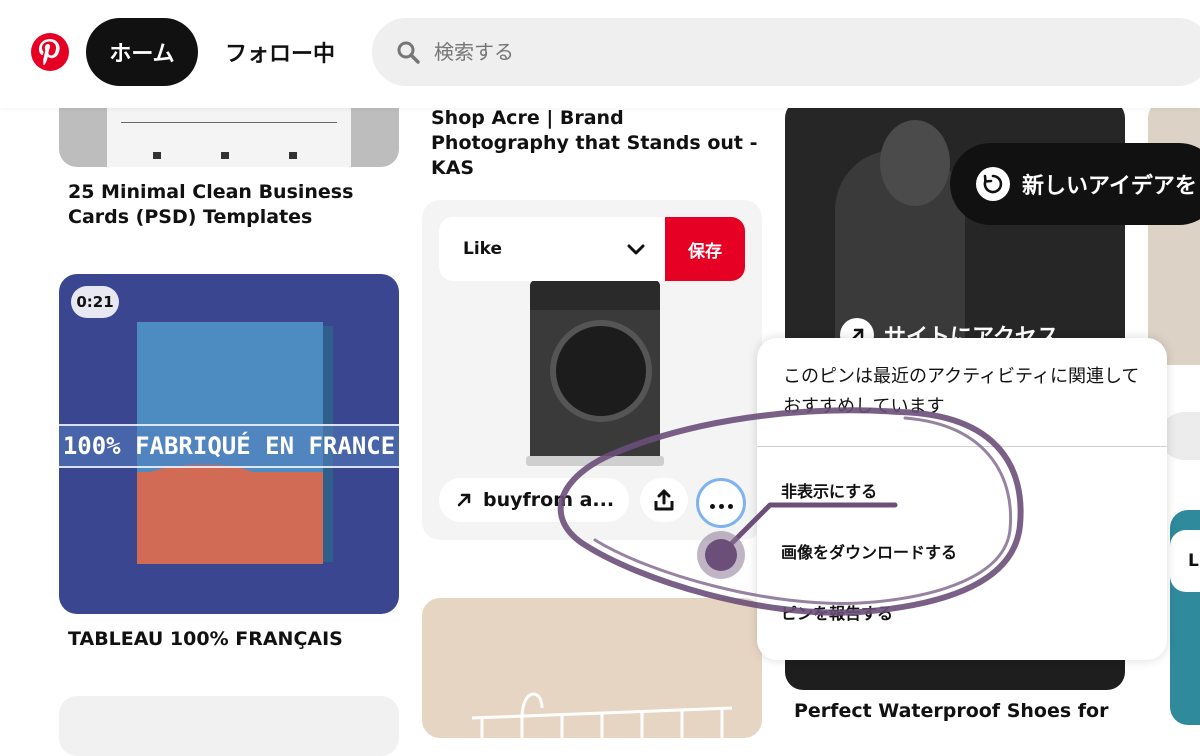 This screenshot has width=1200, height=756. I want to click on pinterest-logo-icon, so click(50, 52).